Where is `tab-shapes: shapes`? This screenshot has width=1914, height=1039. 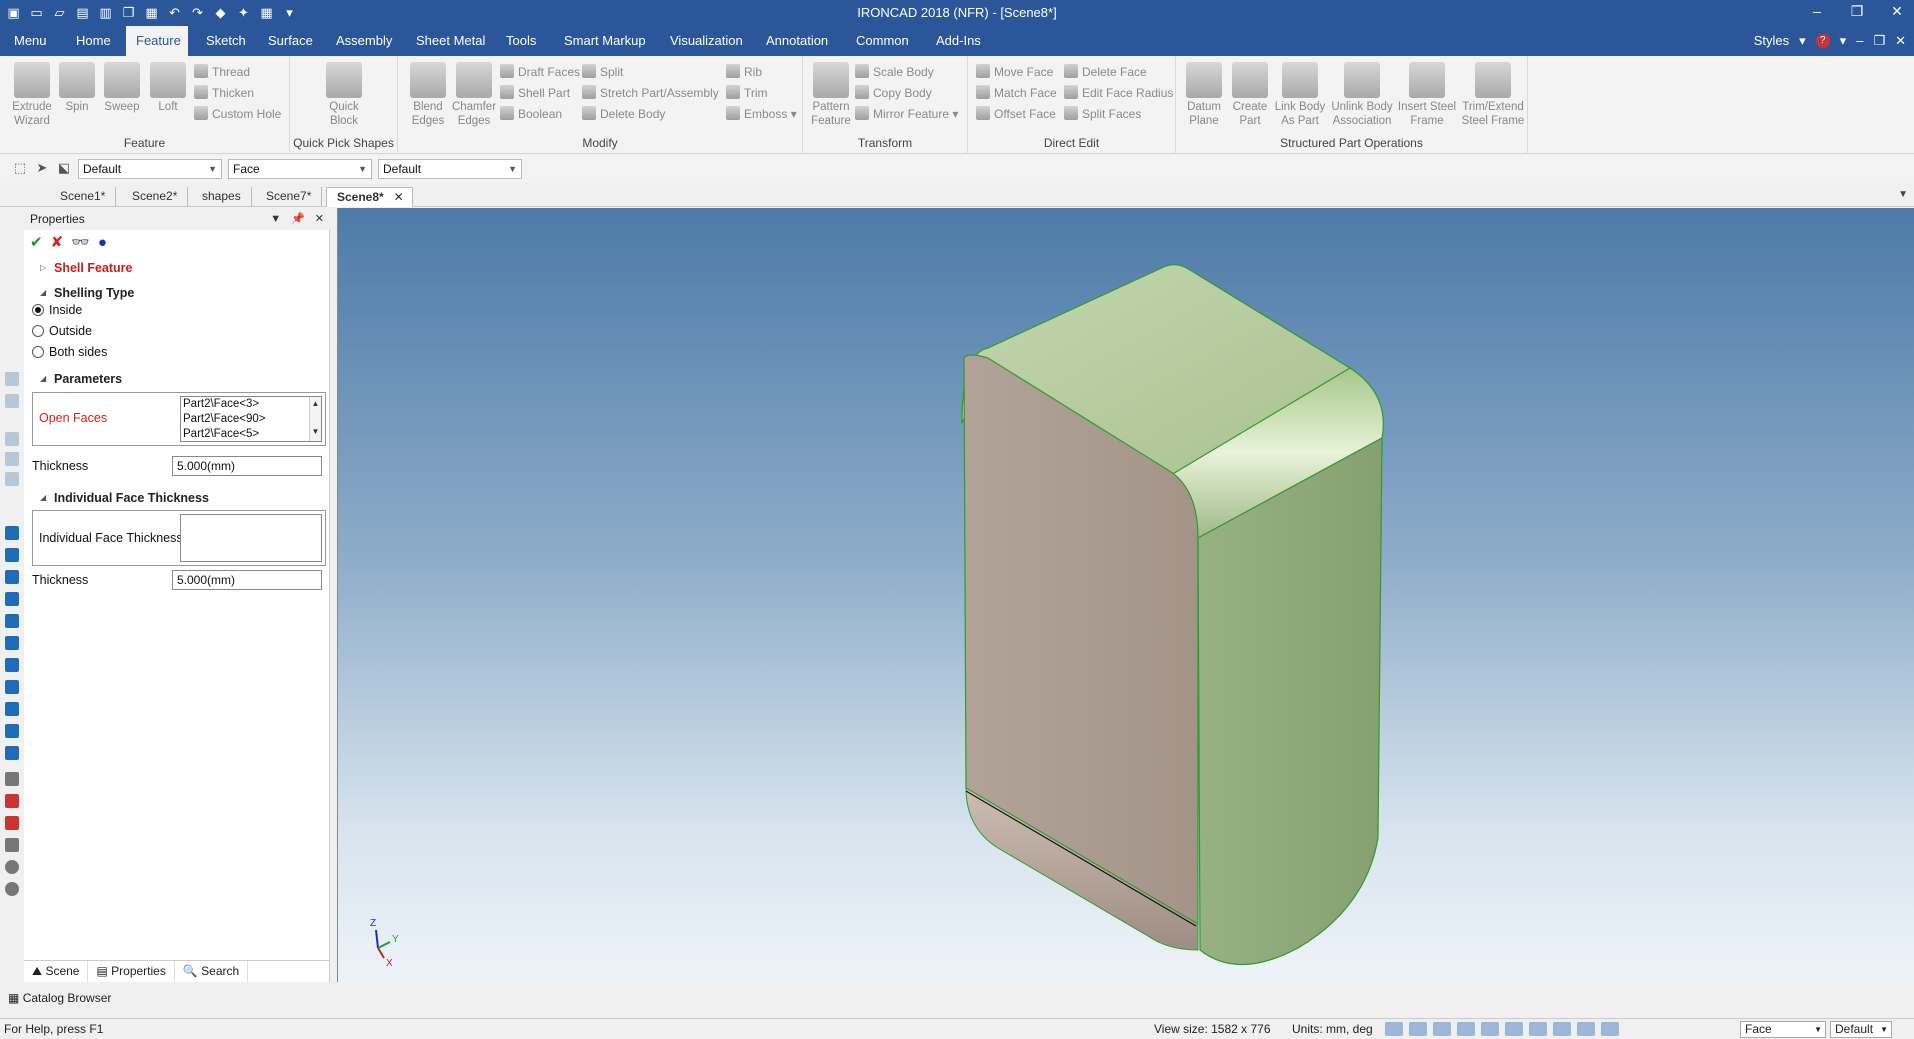
tab-shapes: shapes is located at coordinates (222, 197).